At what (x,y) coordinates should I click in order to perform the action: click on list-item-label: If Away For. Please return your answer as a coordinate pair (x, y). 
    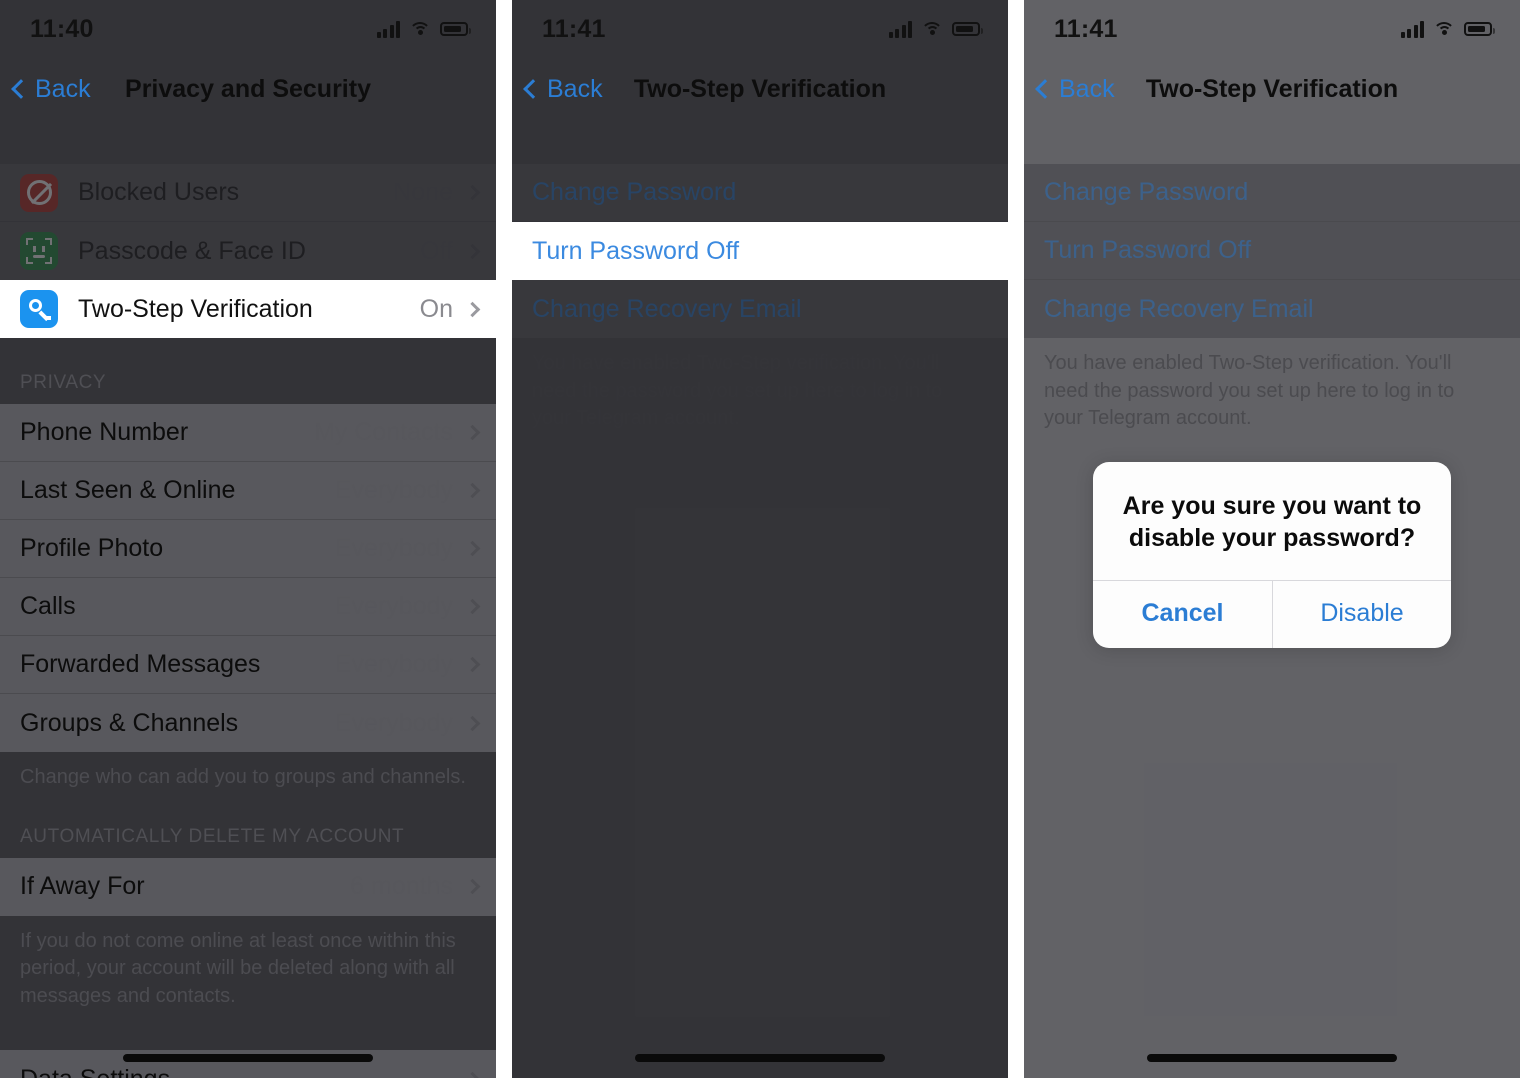
    Looking at the image, I should click on (82, 886).